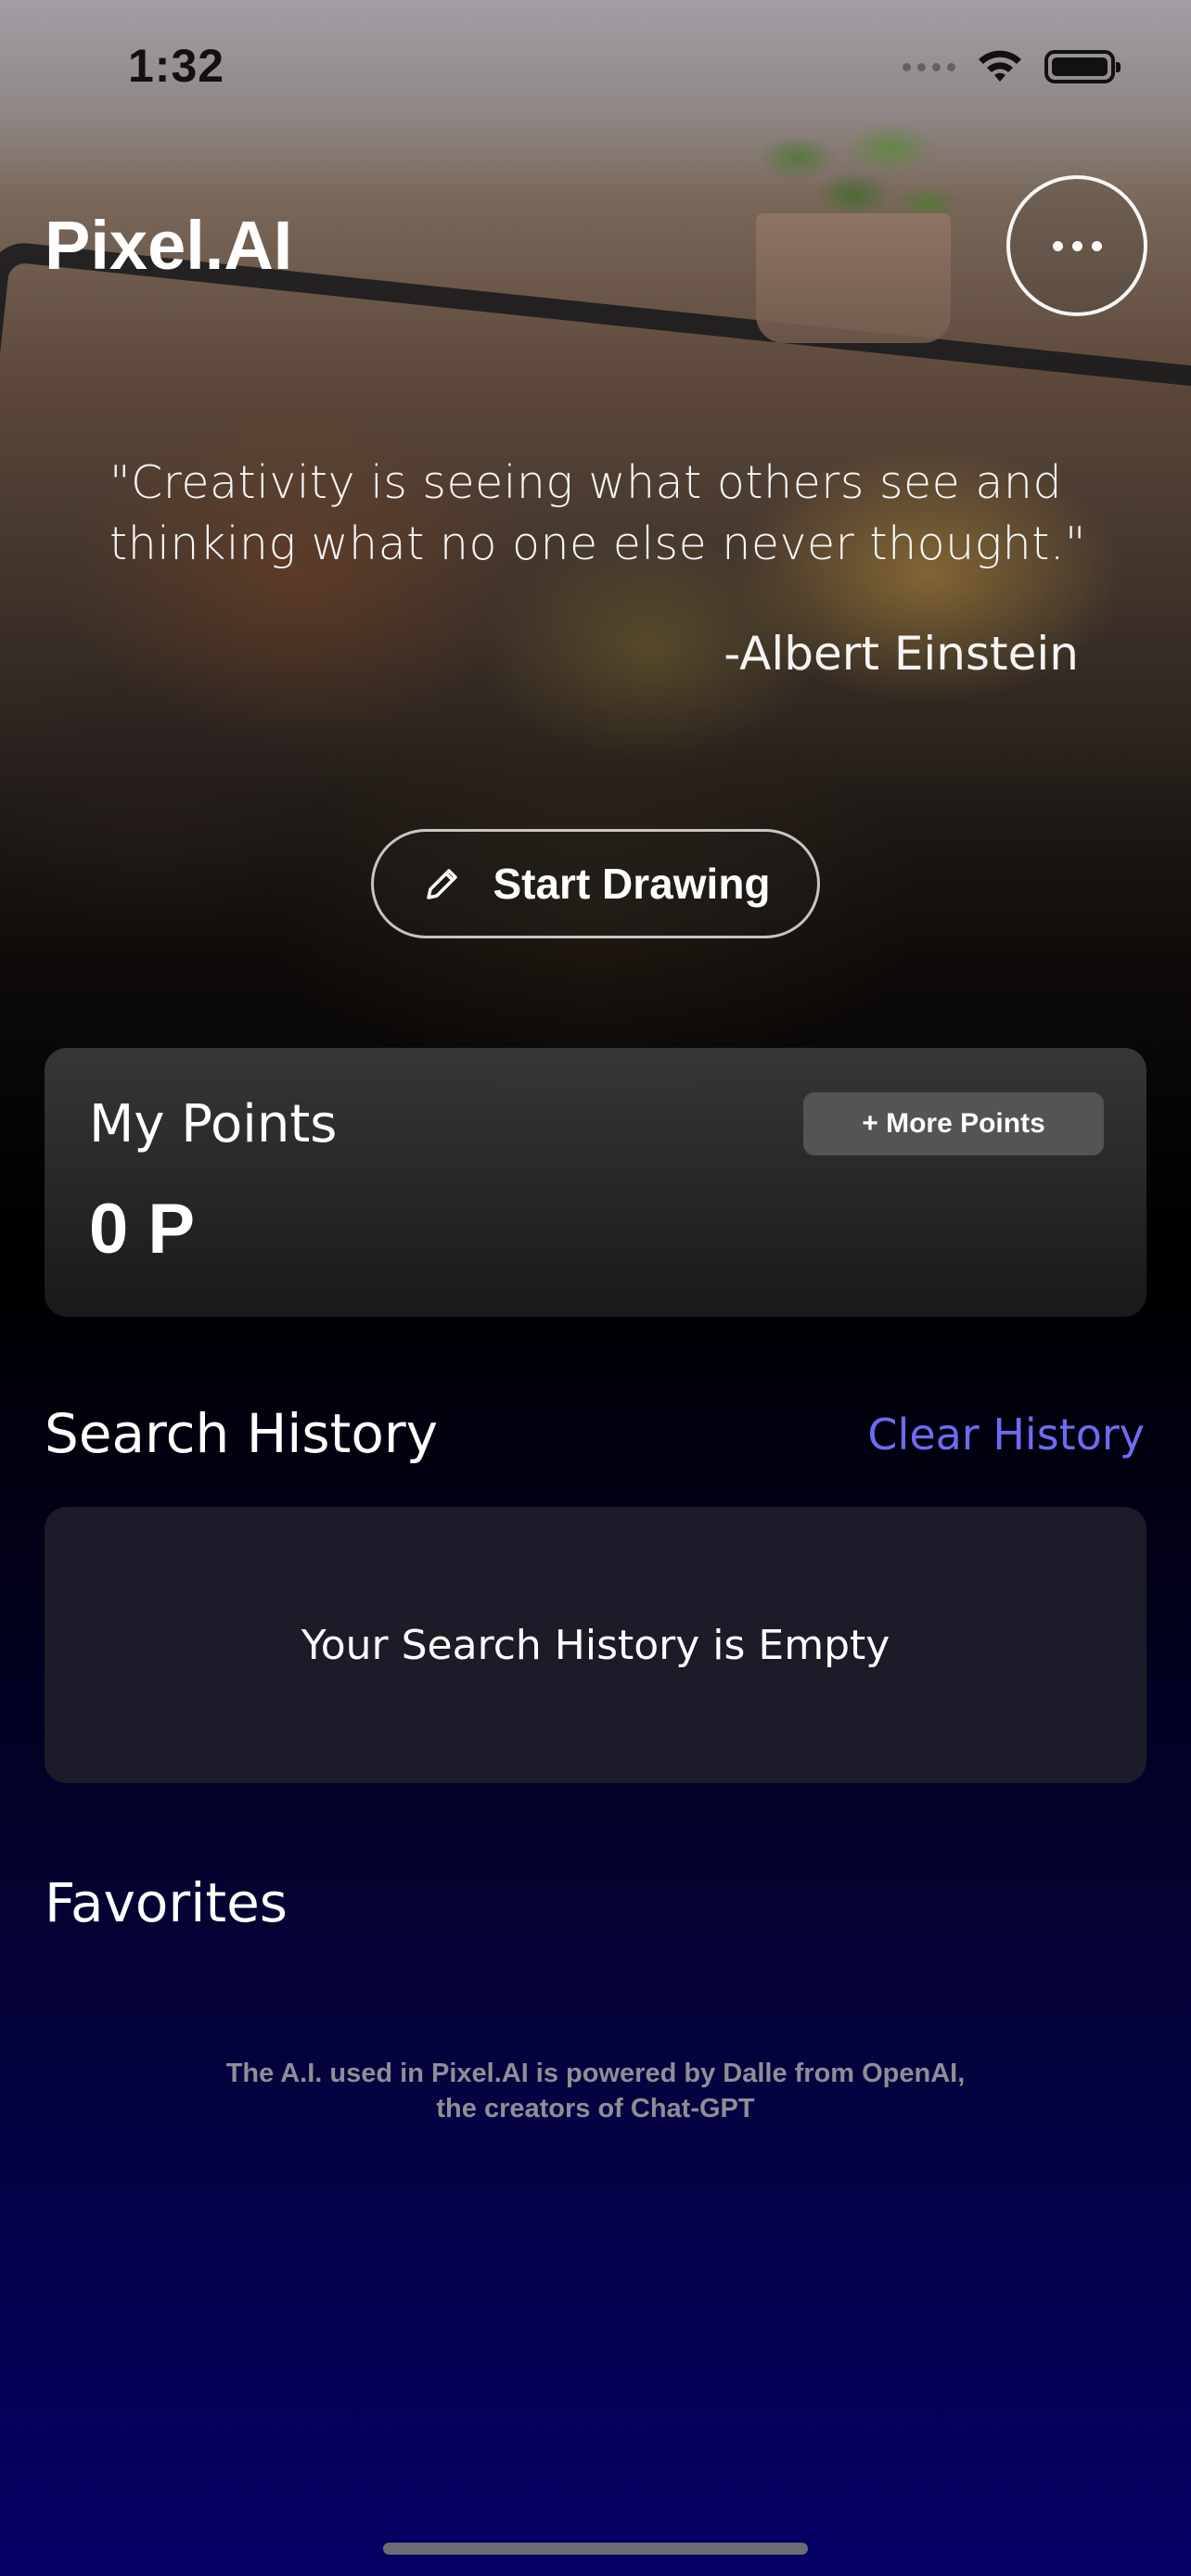 The image size is (1191, 2576). I want to click on favorites-title: Favorites, so click(166, 1902).